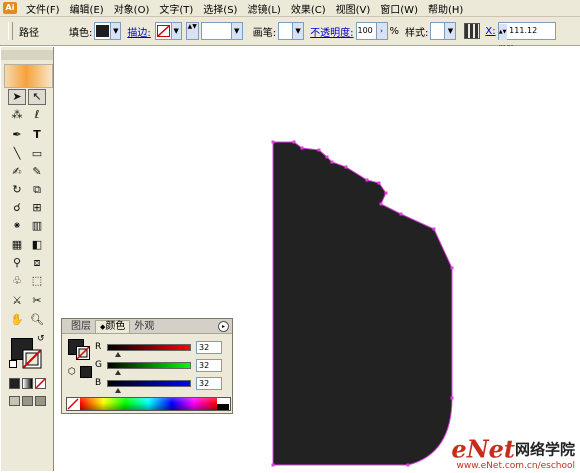 This screenshot has width=580, height=473. I want to click on stroke-none-box, so click(32, 359).